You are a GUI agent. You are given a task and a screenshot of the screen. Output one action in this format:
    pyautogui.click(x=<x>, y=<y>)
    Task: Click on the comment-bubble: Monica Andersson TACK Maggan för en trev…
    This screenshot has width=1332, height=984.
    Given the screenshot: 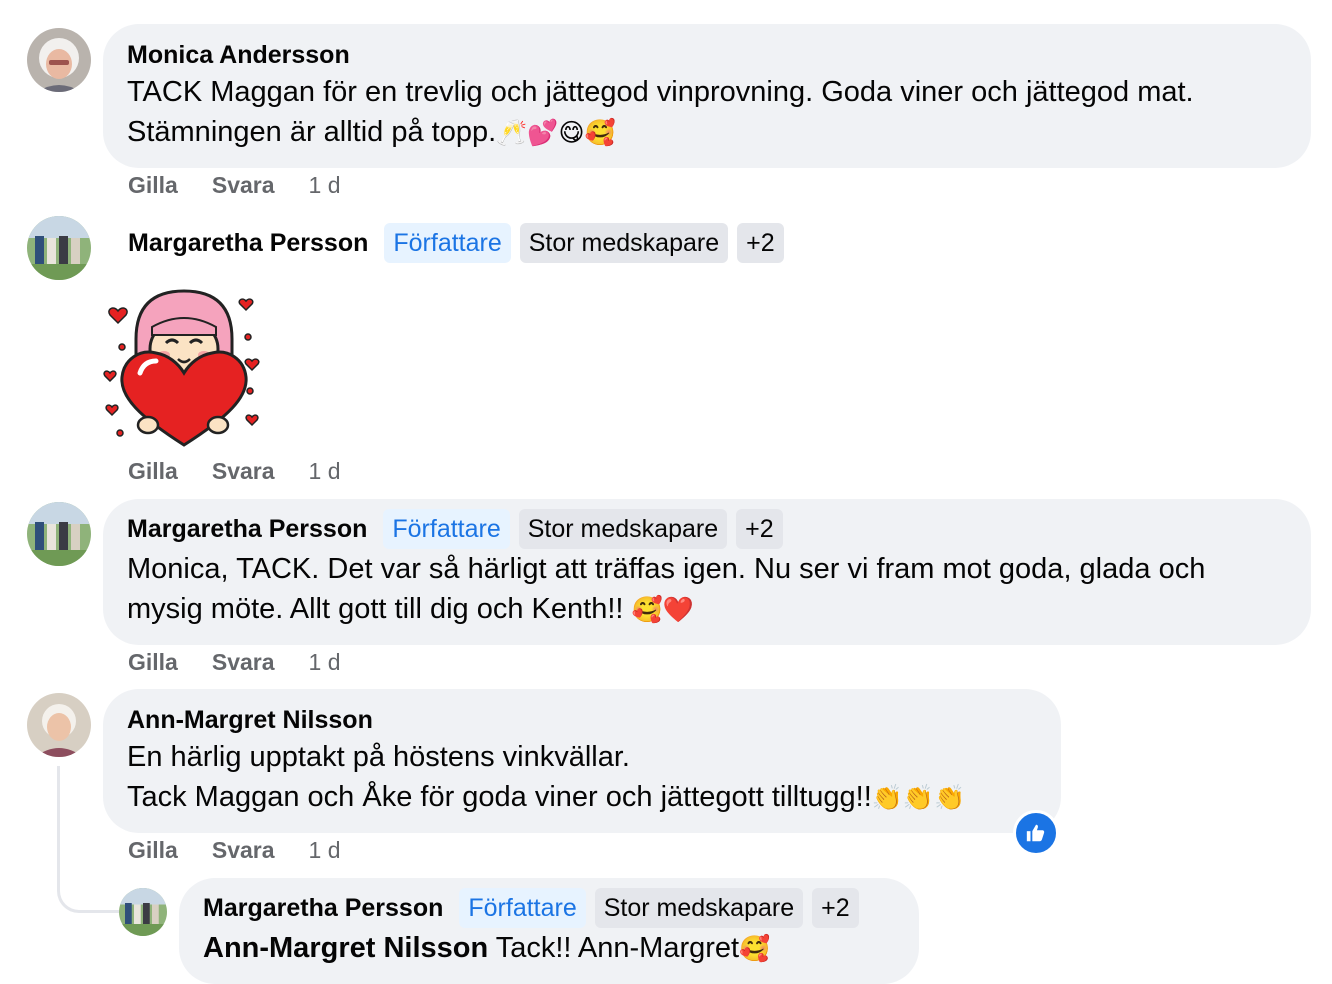 What is the action you would take?
    pyautogui.click(x=707, y=96)
    